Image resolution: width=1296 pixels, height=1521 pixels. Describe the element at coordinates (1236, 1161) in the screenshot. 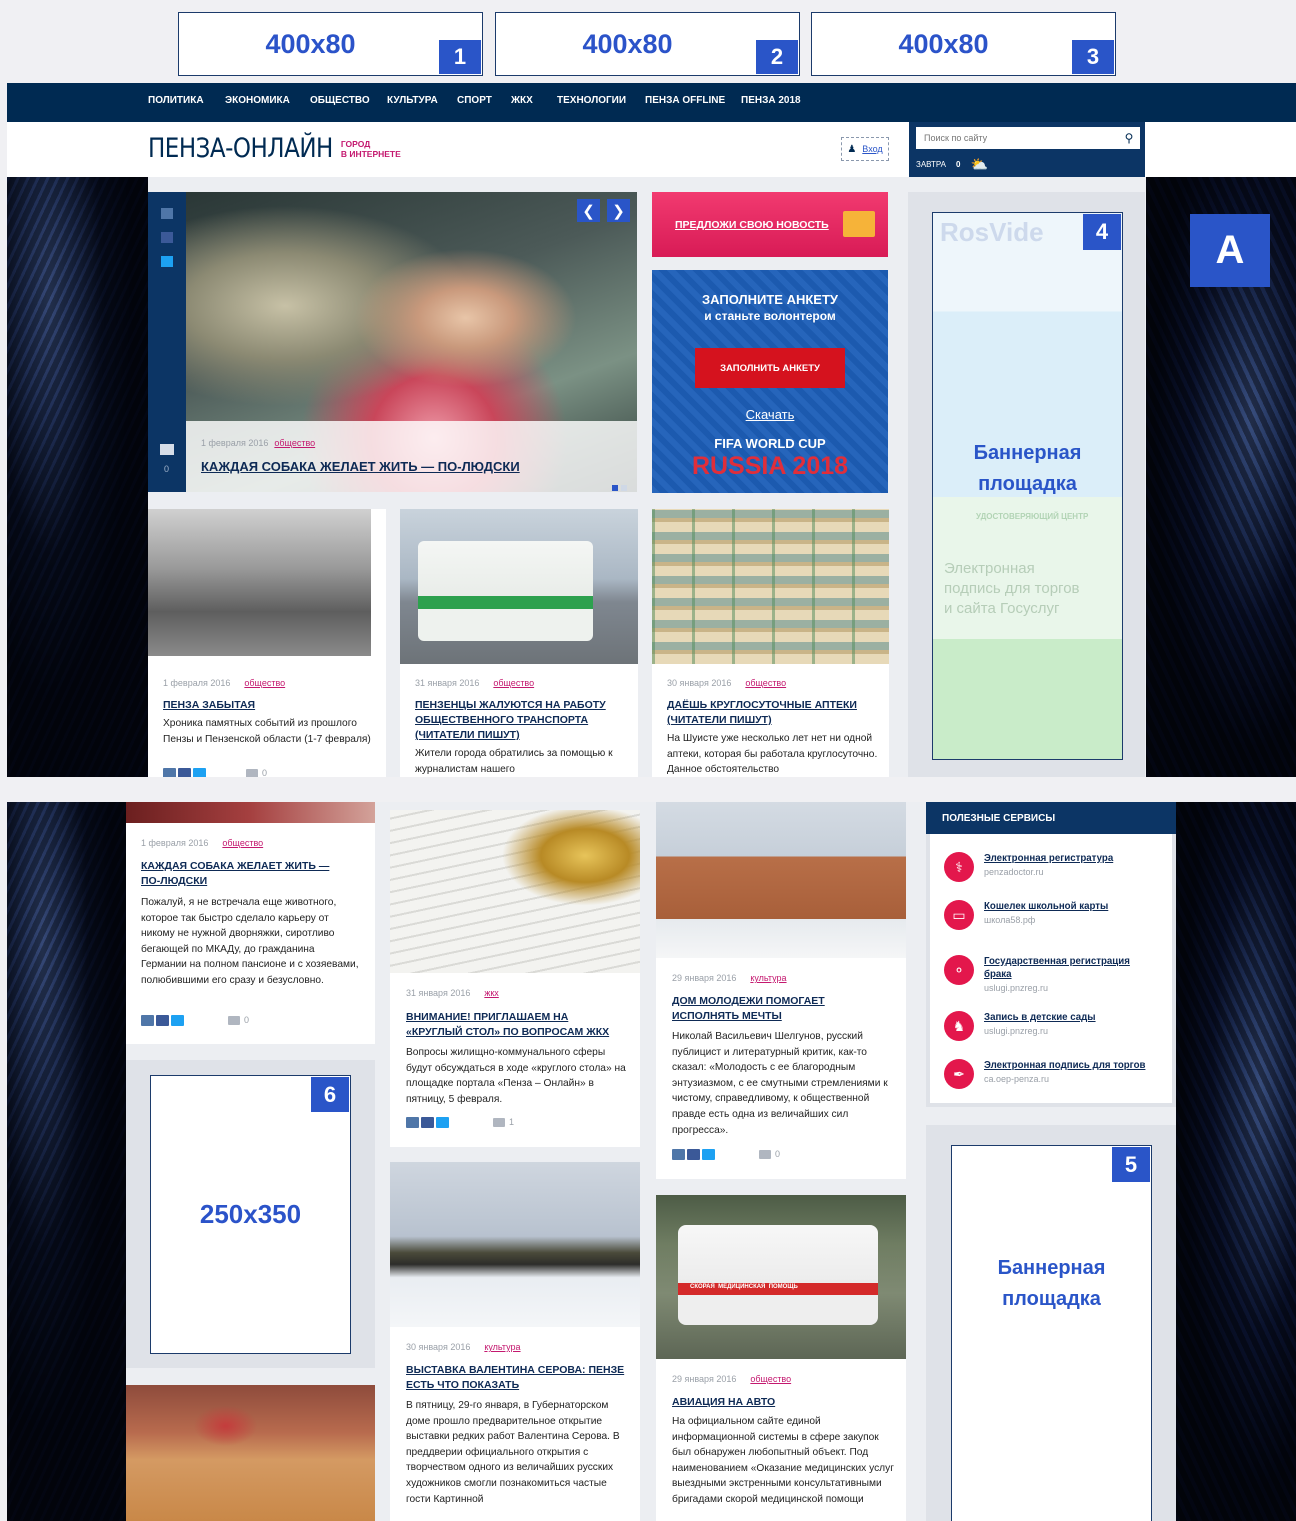

I see `skin-right-lower` at that location.